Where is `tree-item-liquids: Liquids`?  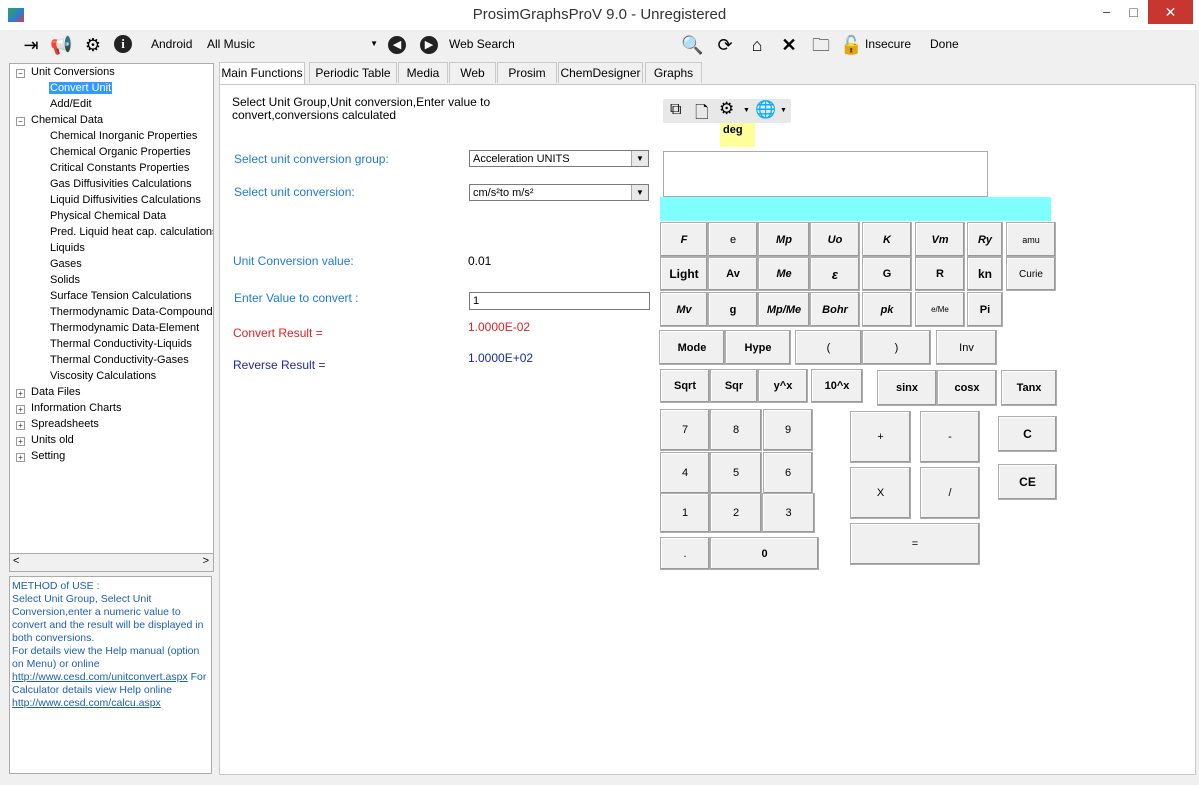
tree-item-liquids: Liquids is located at coordinates (67, 248).